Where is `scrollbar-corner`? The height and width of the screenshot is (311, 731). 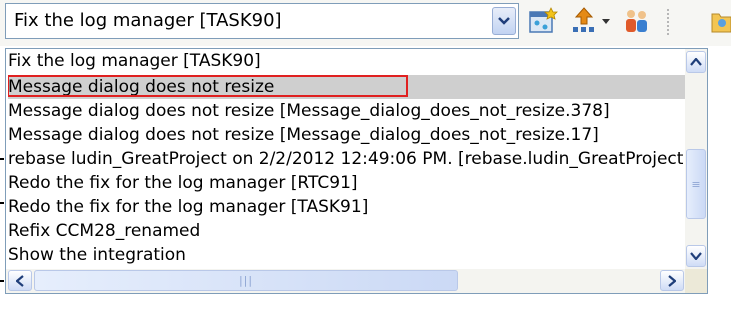 scrollbar-corner is located at coordinates (696, 281).